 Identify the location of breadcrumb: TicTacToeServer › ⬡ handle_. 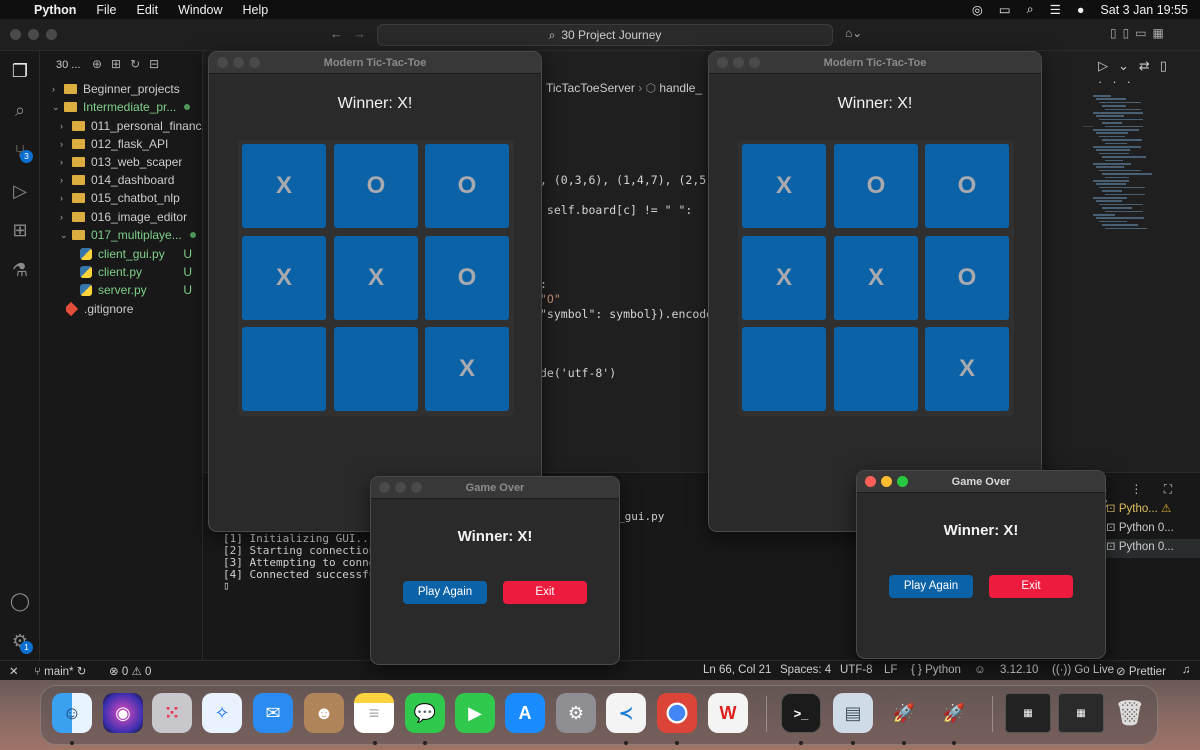
(624, 88).